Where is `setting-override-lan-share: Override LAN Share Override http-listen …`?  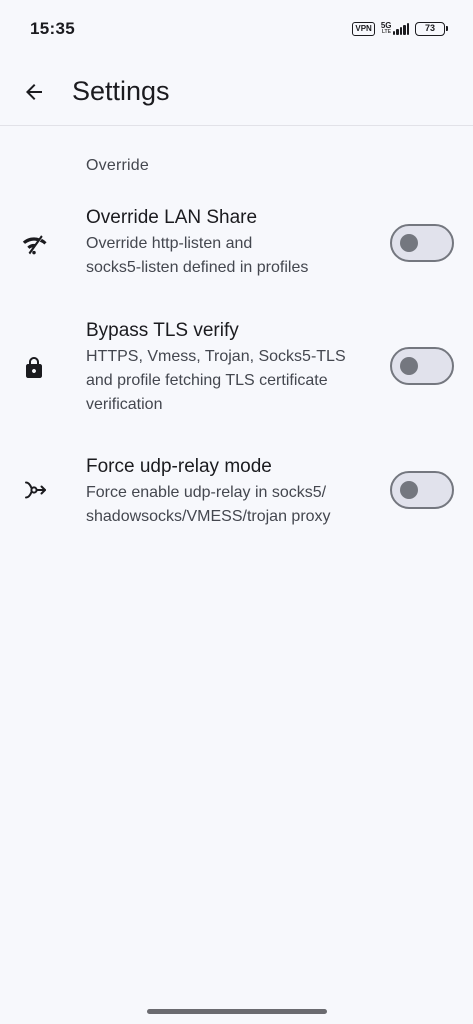 setting-override-lan-share: Override LAN Share Override http-listen … is located at coordinates (236, 245).